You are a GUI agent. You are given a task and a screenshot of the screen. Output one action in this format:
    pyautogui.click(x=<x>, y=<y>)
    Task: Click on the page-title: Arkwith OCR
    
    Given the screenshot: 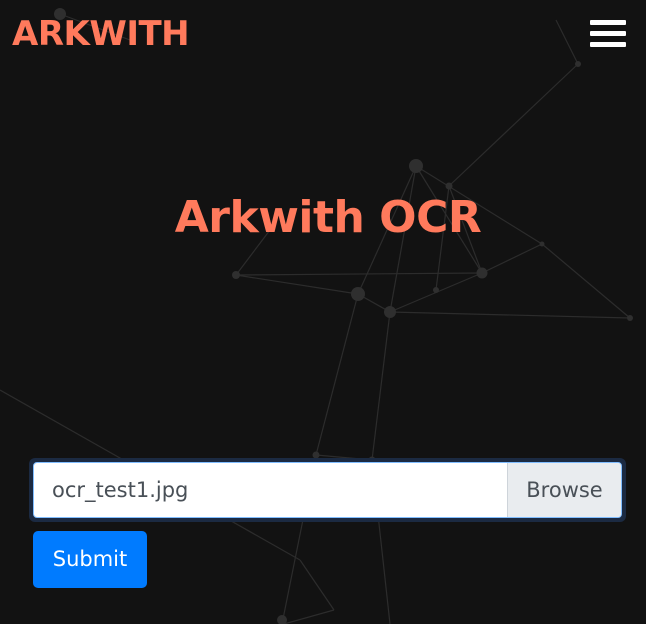 What is the action you would take?
    pyautogui.click(x=328, y=217)
    